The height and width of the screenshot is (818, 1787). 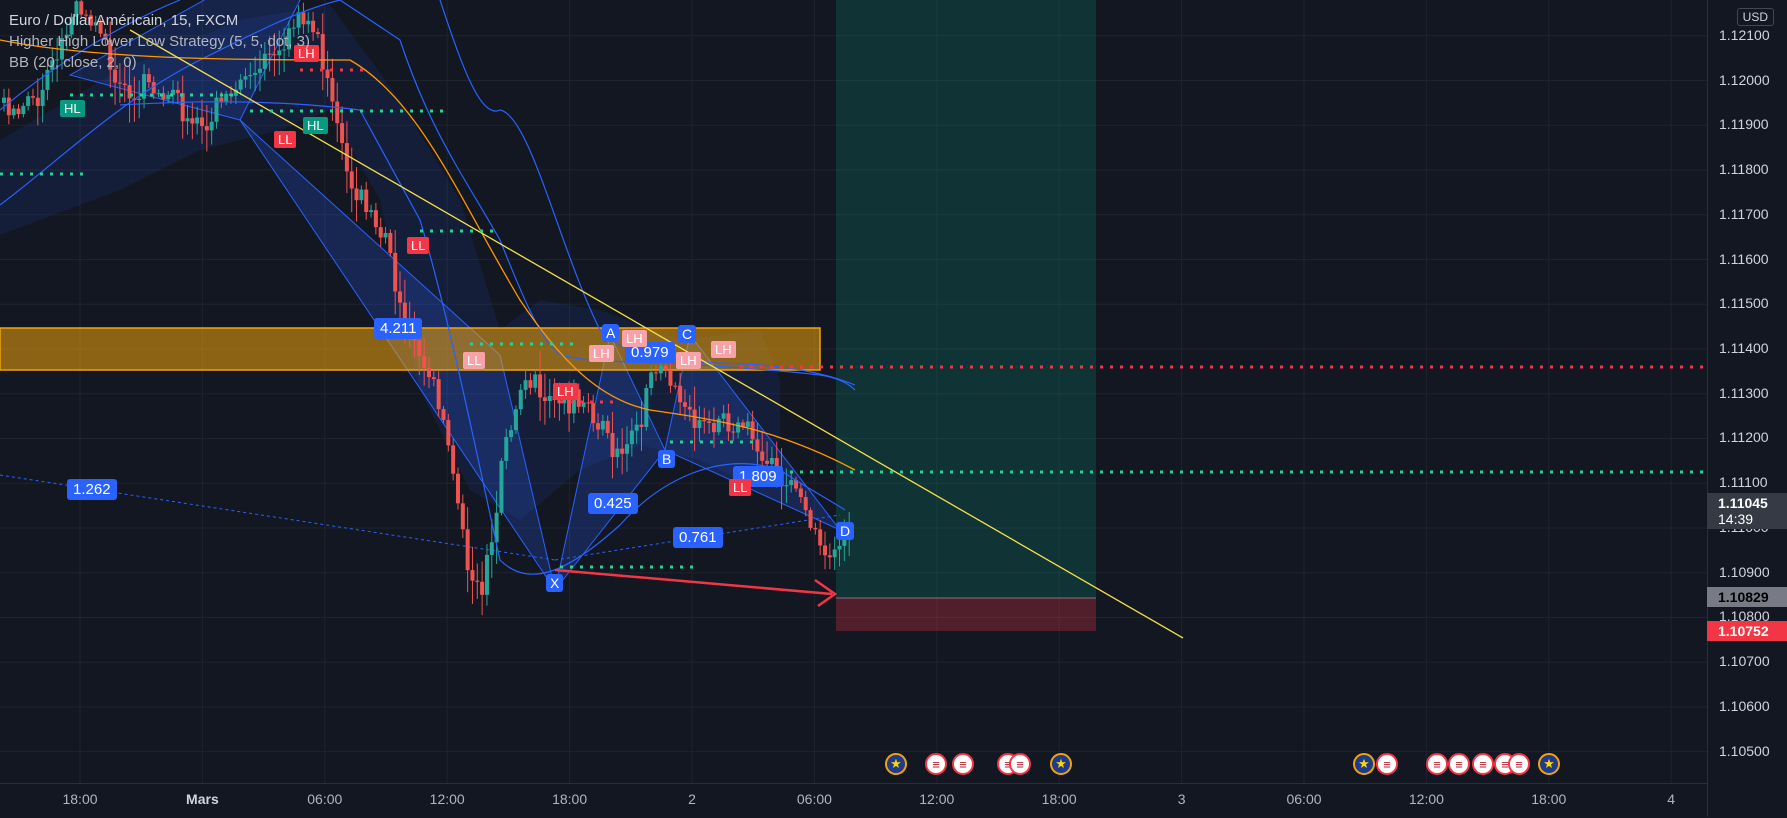 What do you see at coordinates (611, 333) in the screenshot?
I see `point-a-label: A` at bounding box center [611, 333].